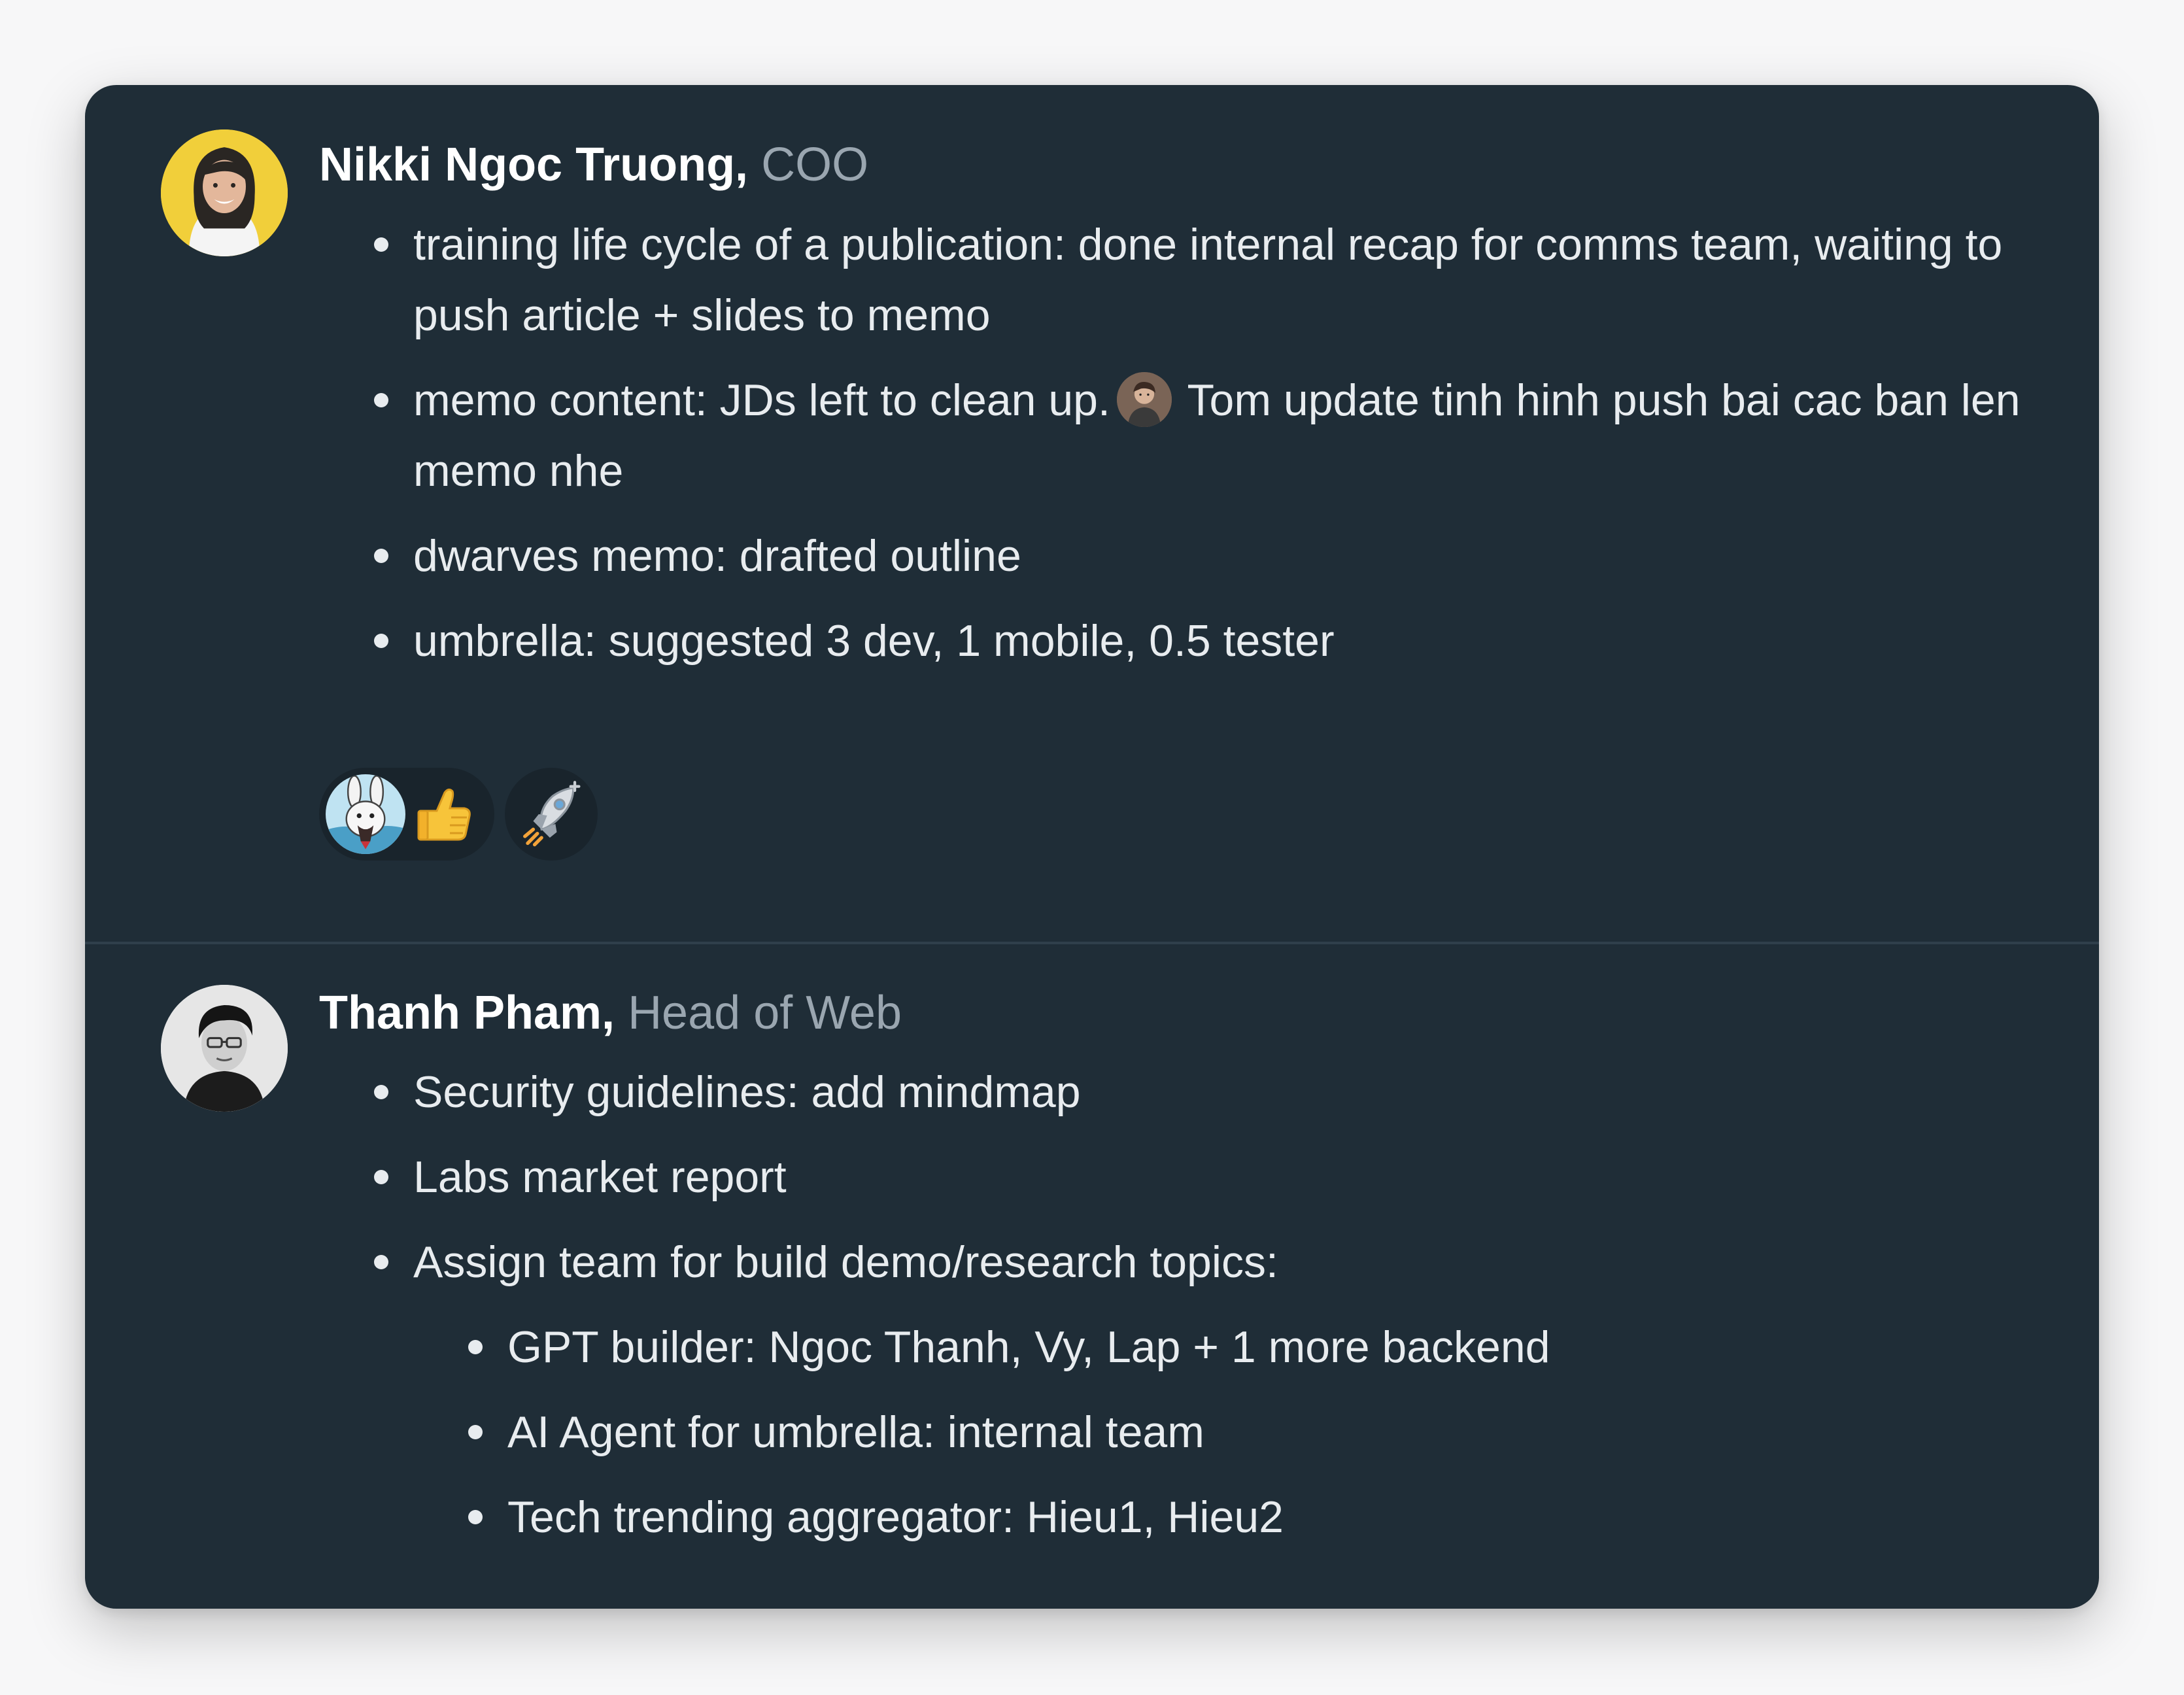 The height and width of the screenshot is (1695, 2184). Describe the element at coordinates (717, 556) in the screenshot. I see `bullet-text: dwarves memo: drafted outline` at that location.